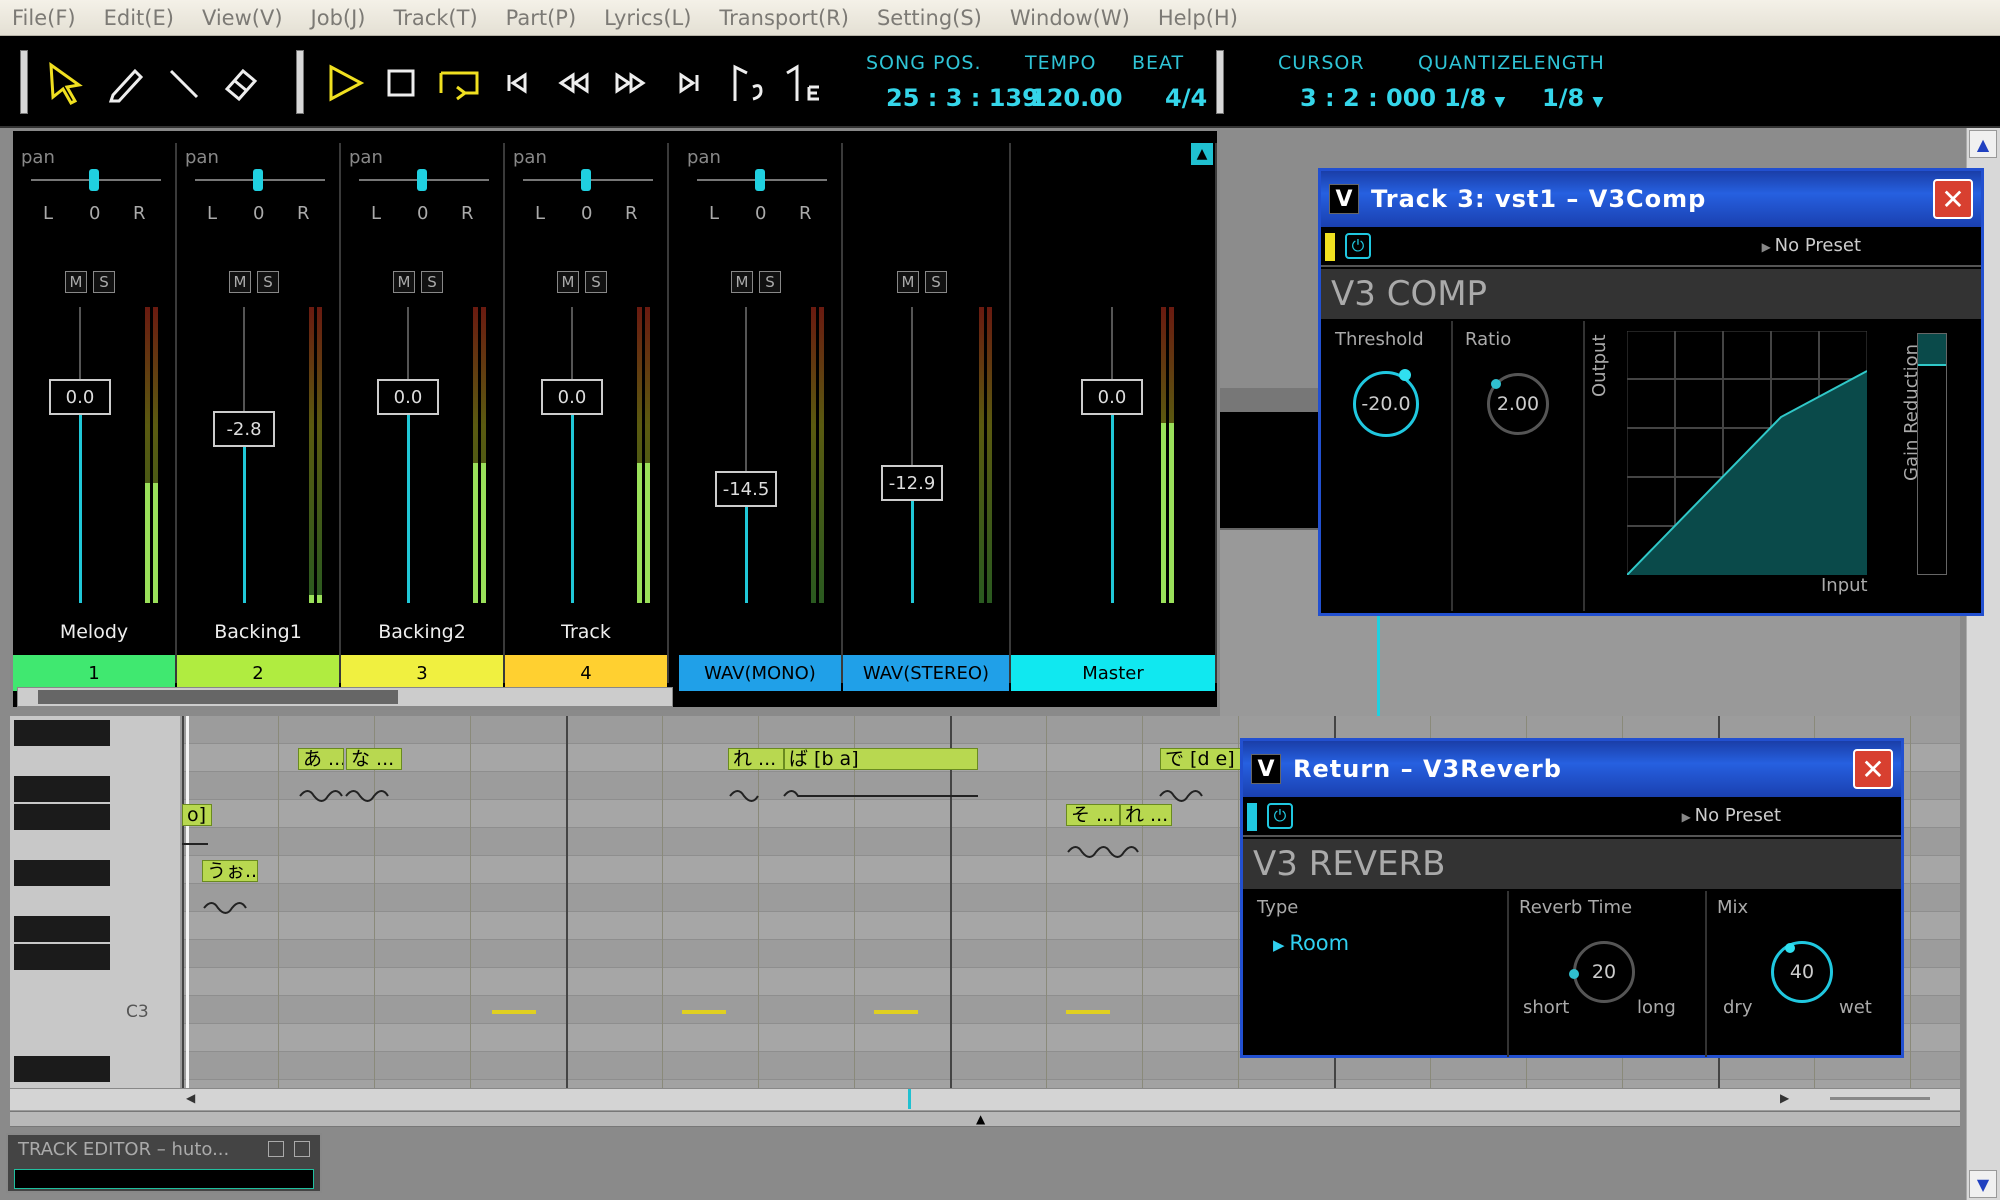 This screenshot has height=1200, width=2000. Describe the element at coordinates (980, 1119) in the screenshot. I see `splitter-arrow-icon: ▲` at that location.